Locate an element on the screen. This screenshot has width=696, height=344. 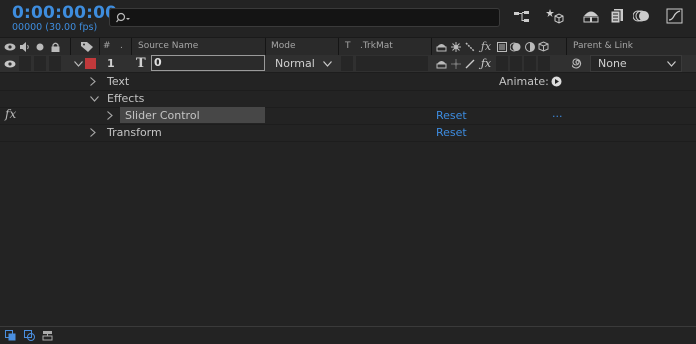
reset-slider-control-link: Reset is located at coordinates (451, 115).